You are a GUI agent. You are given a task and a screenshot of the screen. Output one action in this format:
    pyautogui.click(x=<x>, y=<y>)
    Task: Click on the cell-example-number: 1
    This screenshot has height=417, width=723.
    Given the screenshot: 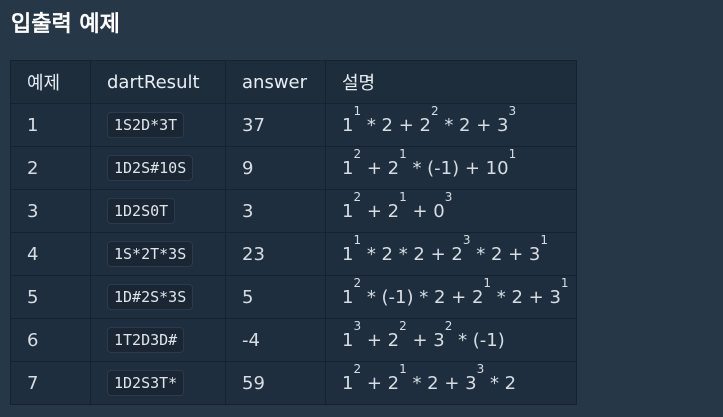 What is the action you would take?
    pyautogui.click(x=50, y=125)
    